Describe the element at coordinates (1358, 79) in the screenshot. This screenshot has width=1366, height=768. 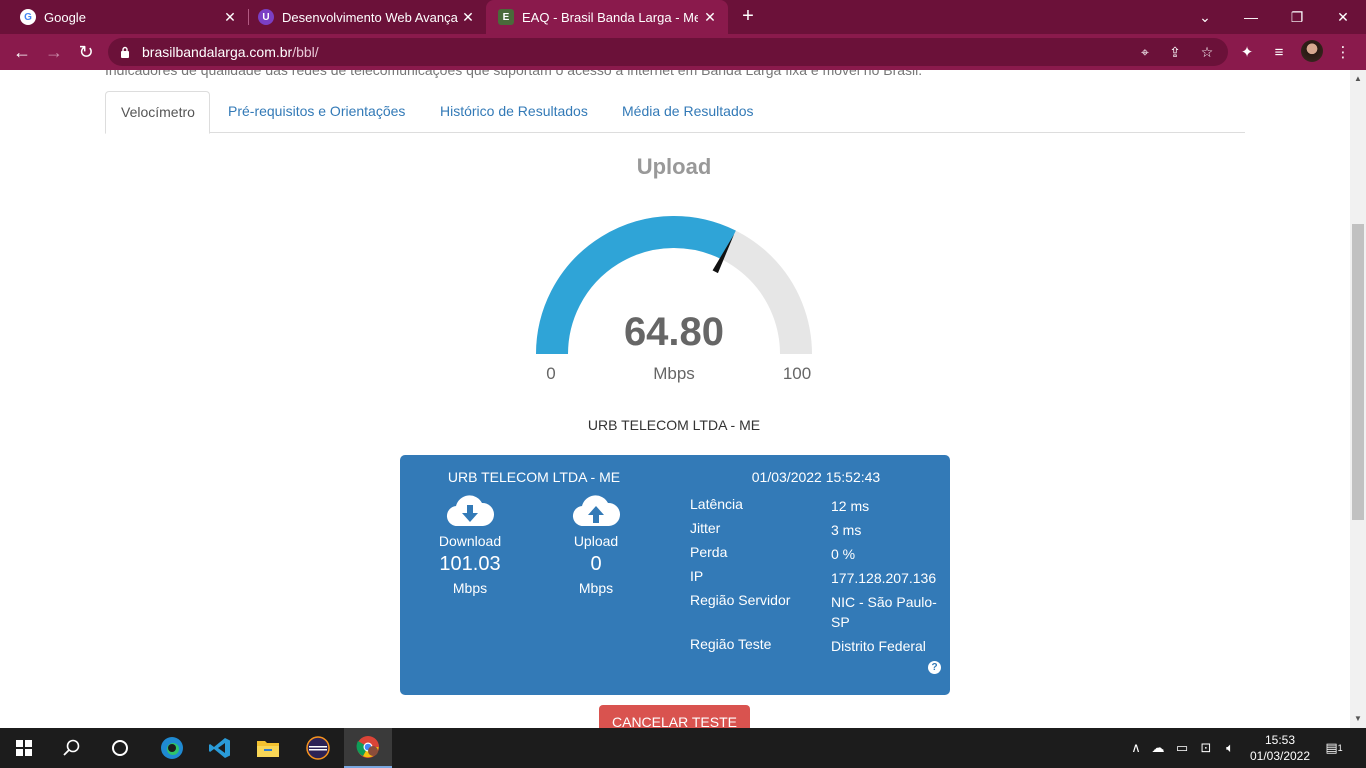
I see `scroll-up-arrow: ▲` at that location.